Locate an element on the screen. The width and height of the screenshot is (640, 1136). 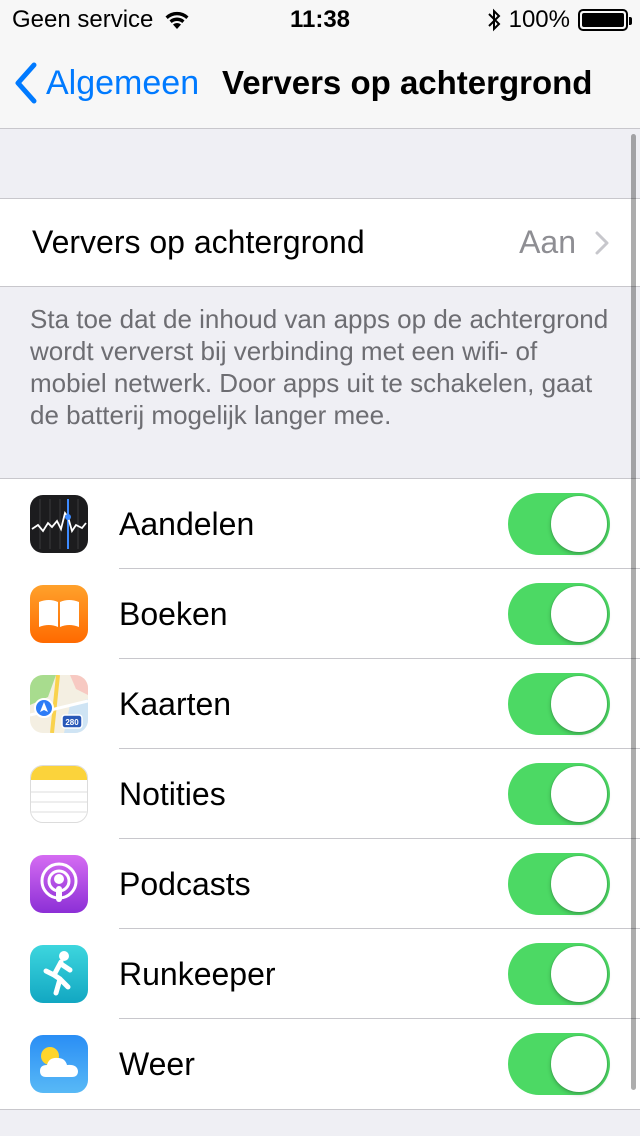
chevron-right-icon is located at coordinates (602, 242).